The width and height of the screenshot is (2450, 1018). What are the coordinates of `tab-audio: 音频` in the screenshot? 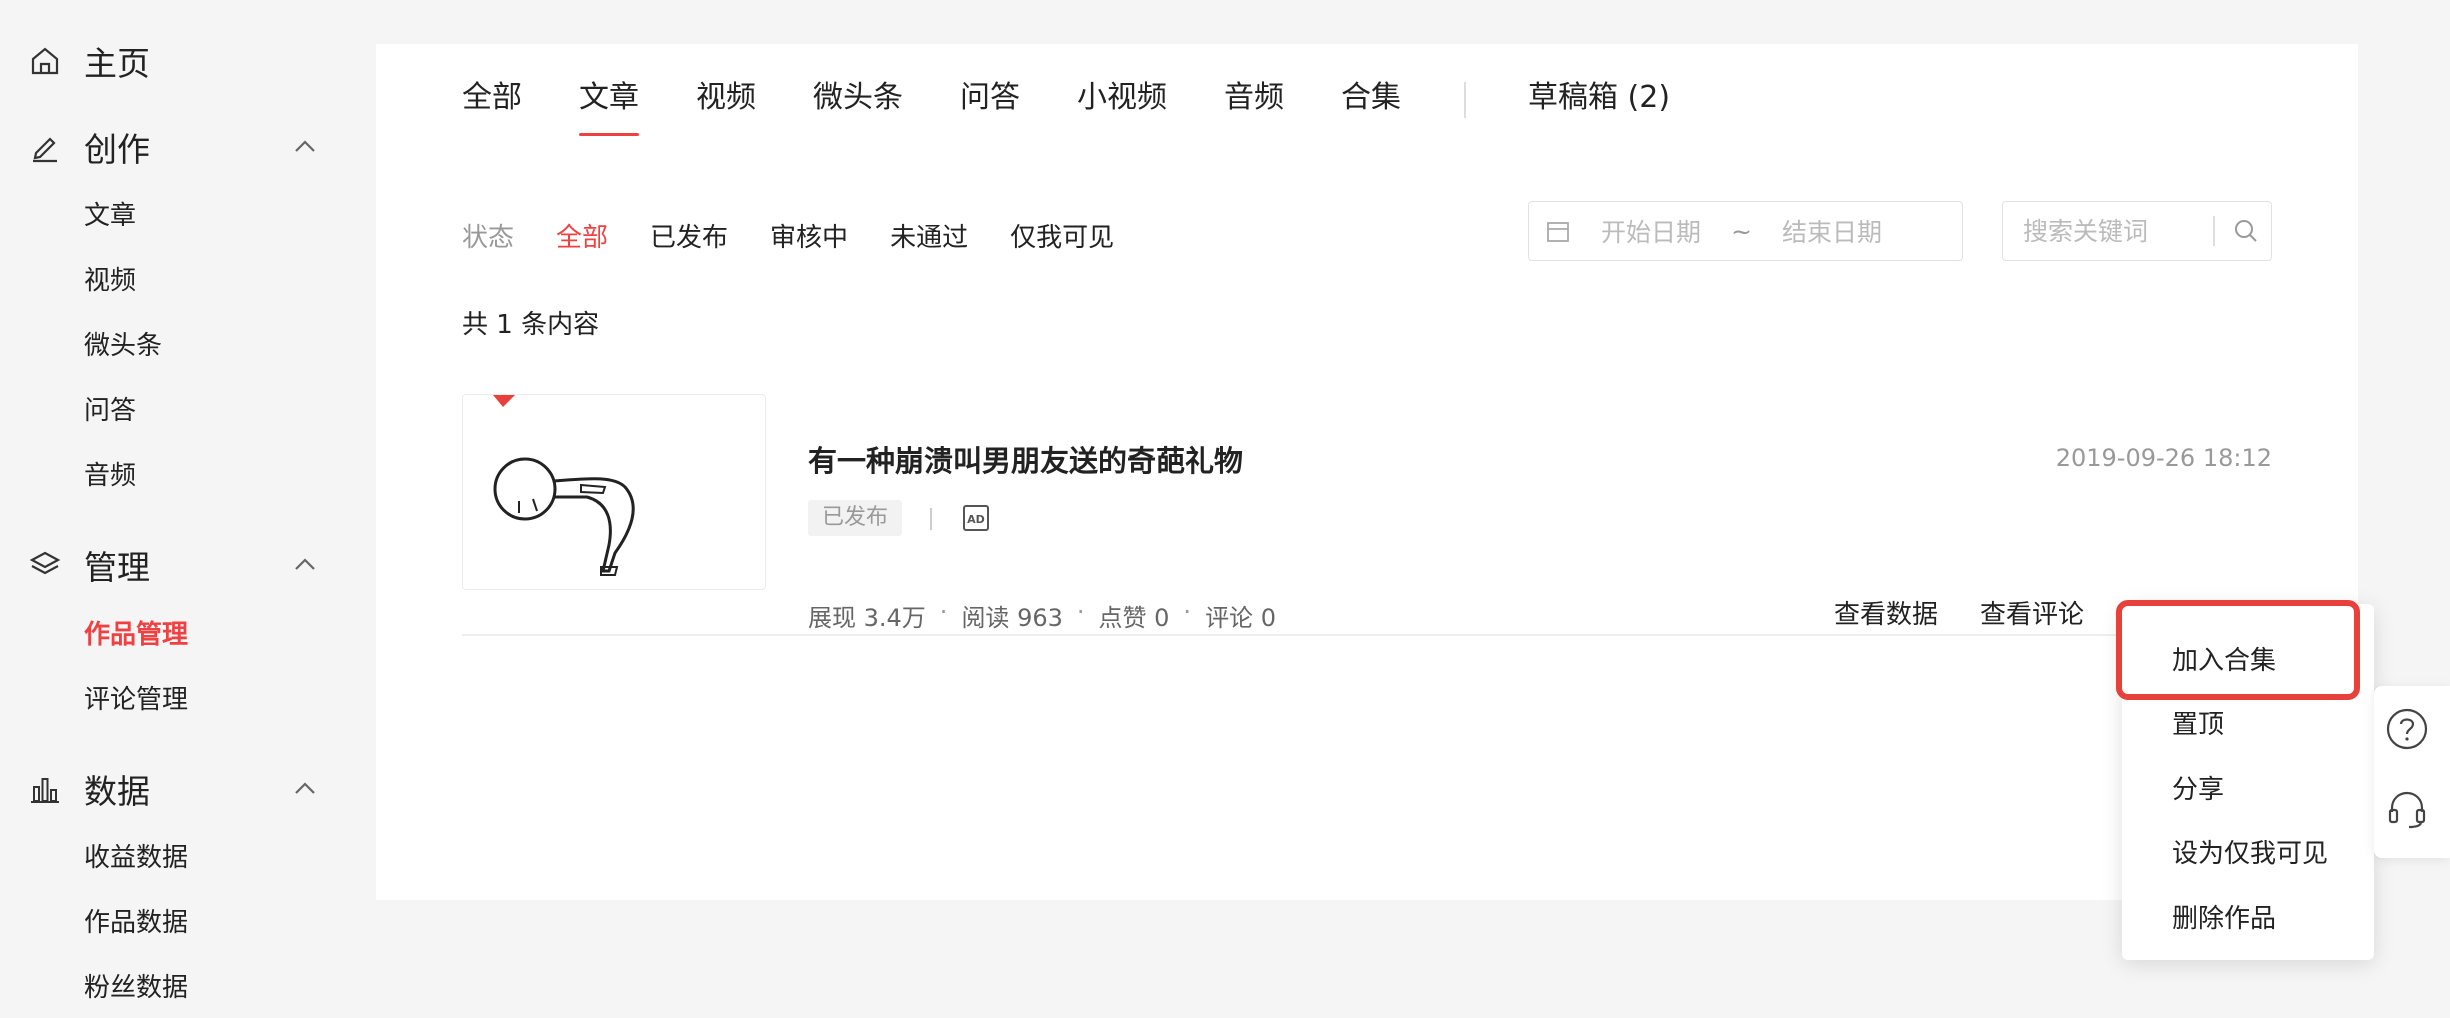 It's located at (1254, 116).